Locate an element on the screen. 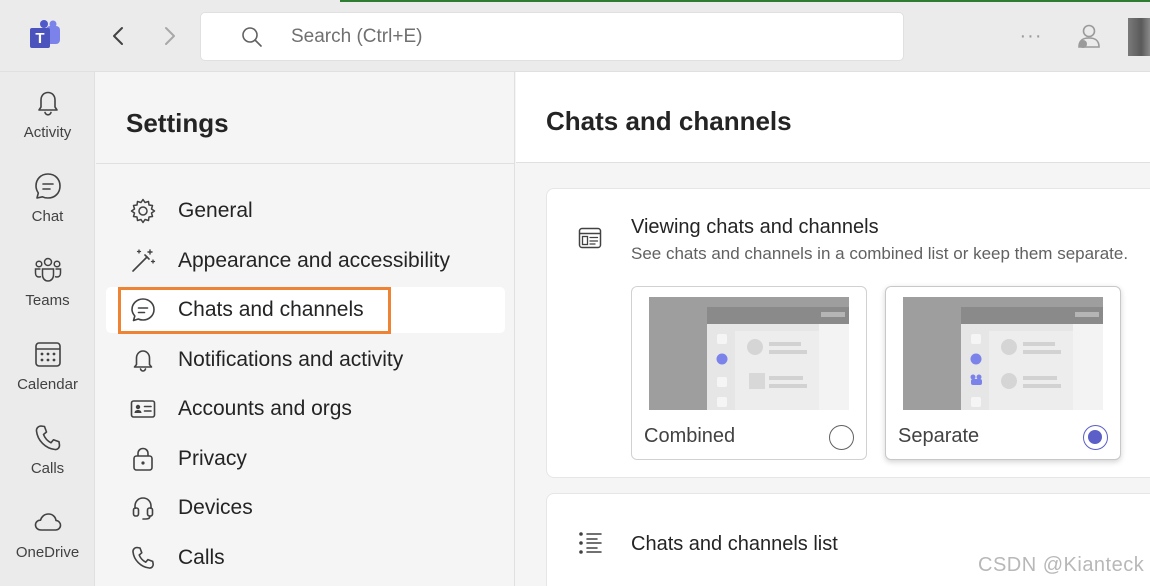  settings-title: Settings is located at coordinates (177, 123).